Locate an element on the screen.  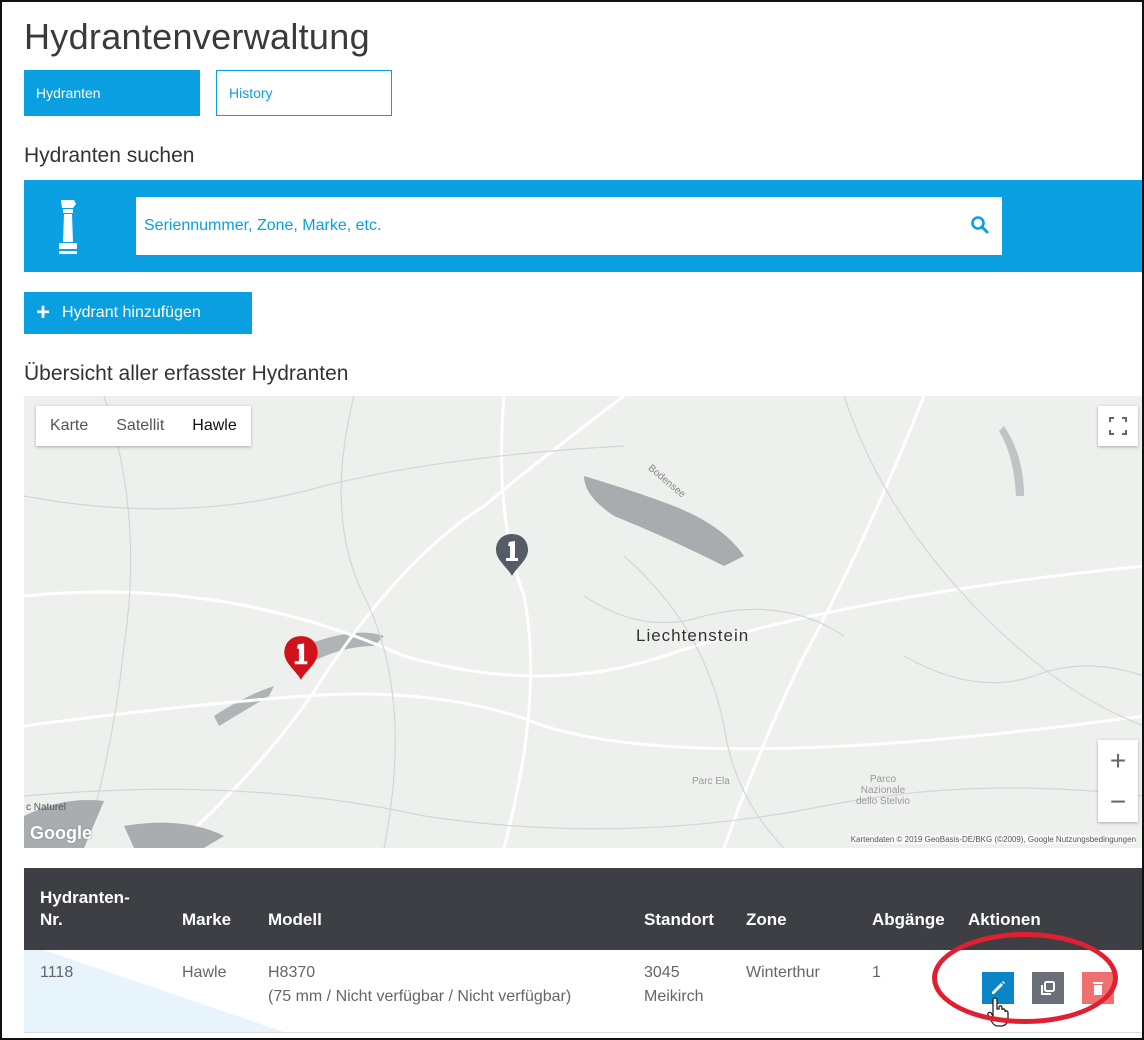
col-header-modell: Modell is located at coordinates (295, 919).